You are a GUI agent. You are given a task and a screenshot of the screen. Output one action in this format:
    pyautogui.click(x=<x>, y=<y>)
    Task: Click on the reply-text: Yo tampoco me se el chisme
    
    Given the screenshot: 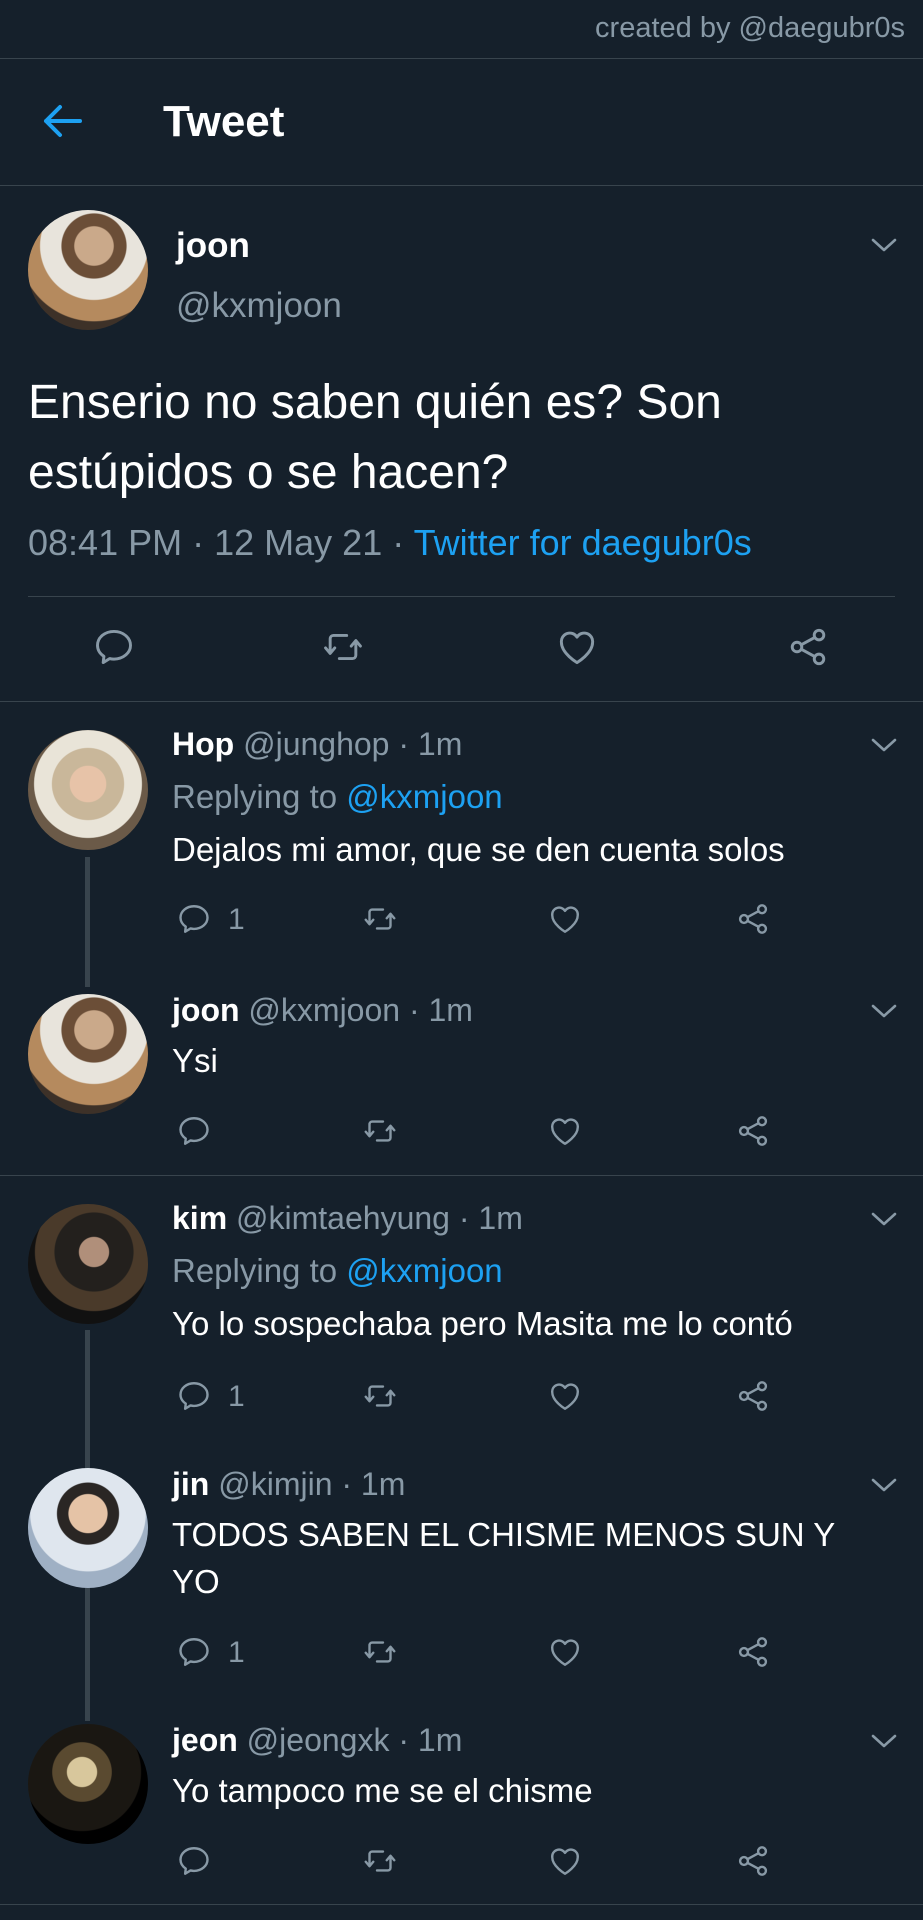 What is the action you would take?
    pyautogui.click(x=382, y=1790)
    